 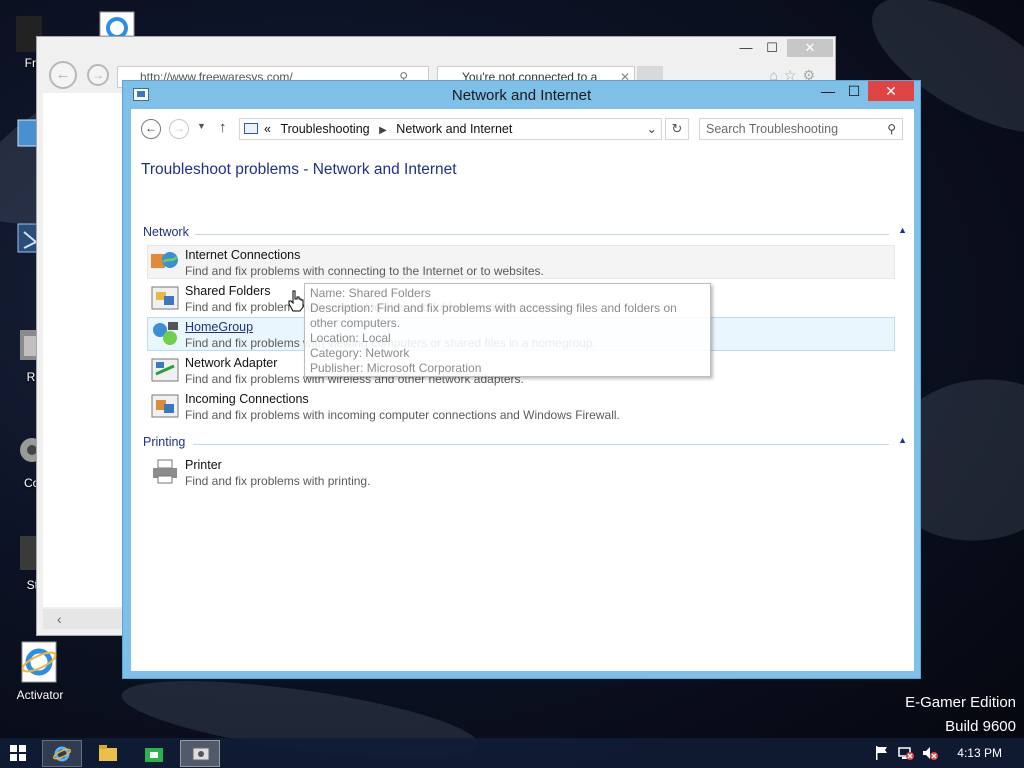 I want to click on incoming-connections-icon, so click(x=165, y=406).